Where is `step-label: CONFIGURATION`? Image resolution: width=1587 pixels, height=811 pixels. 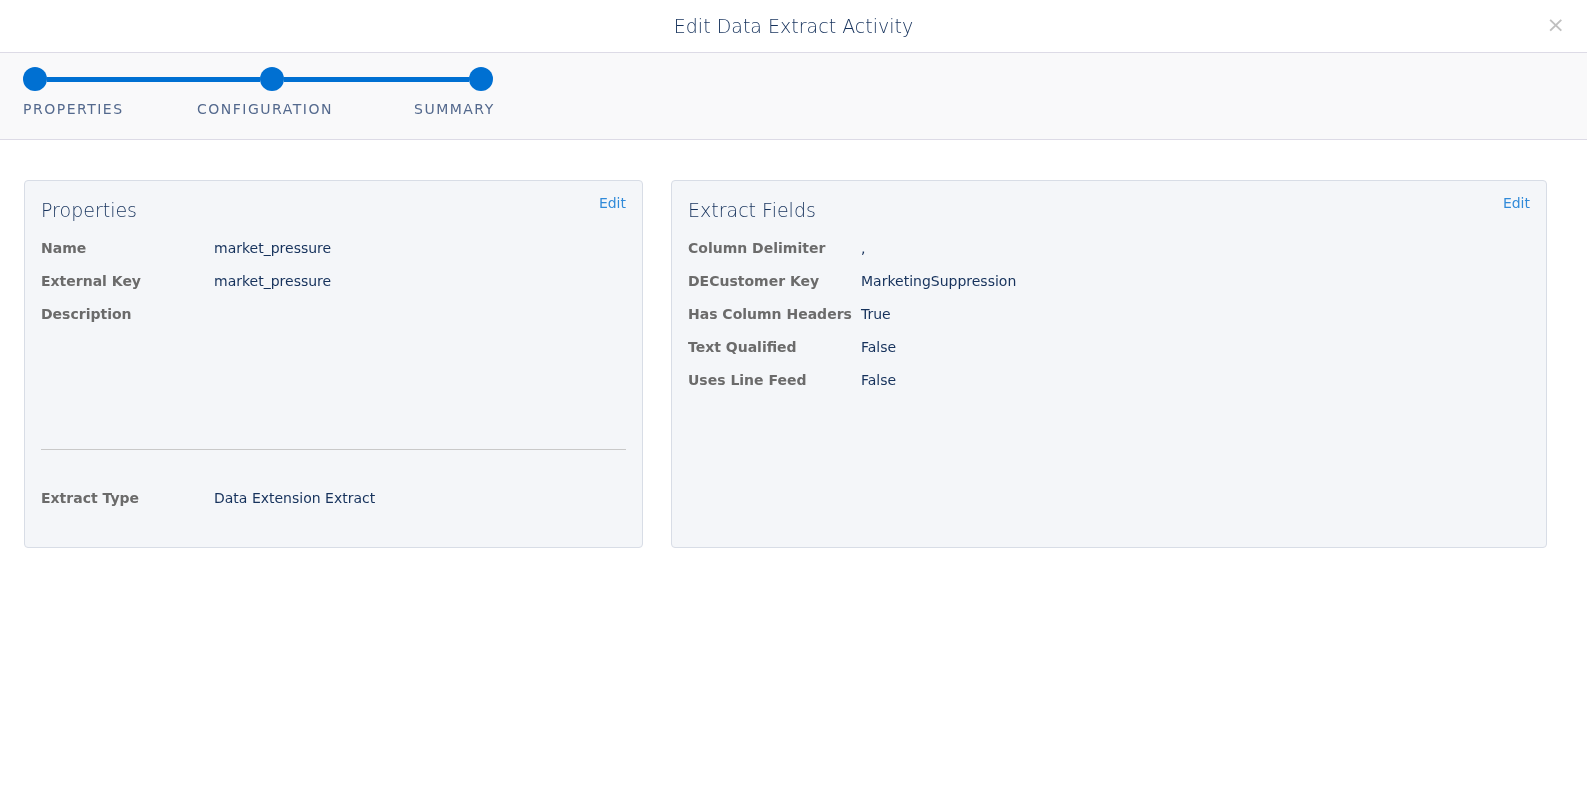 step-label: CONFIGURATION is located at coordinates (265, 109).